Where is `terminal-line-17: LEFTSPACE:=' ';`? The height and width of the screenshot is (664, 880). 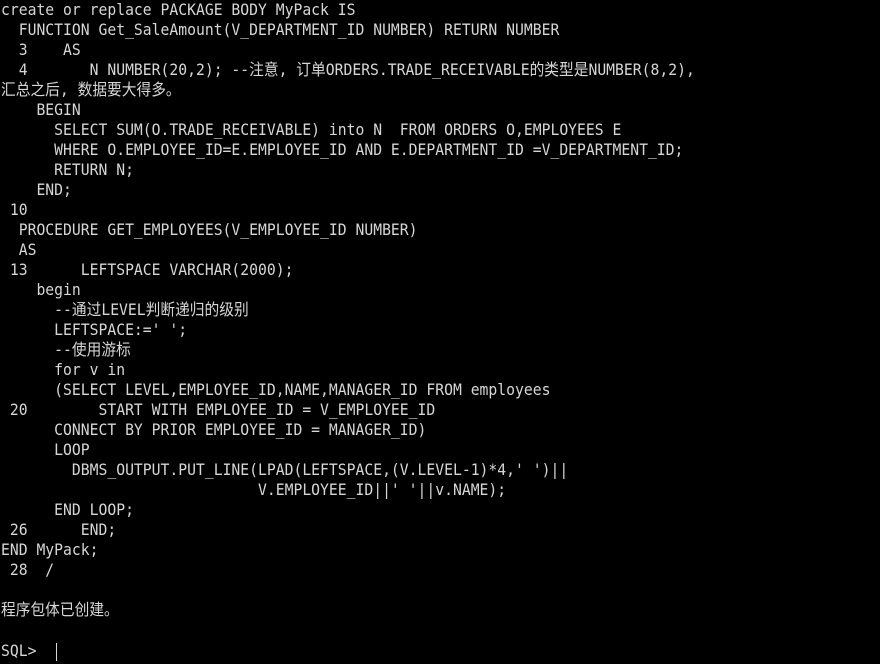 terminal-line-17: LEFTSPACE:=' '; is located at coordinates (94, 329).